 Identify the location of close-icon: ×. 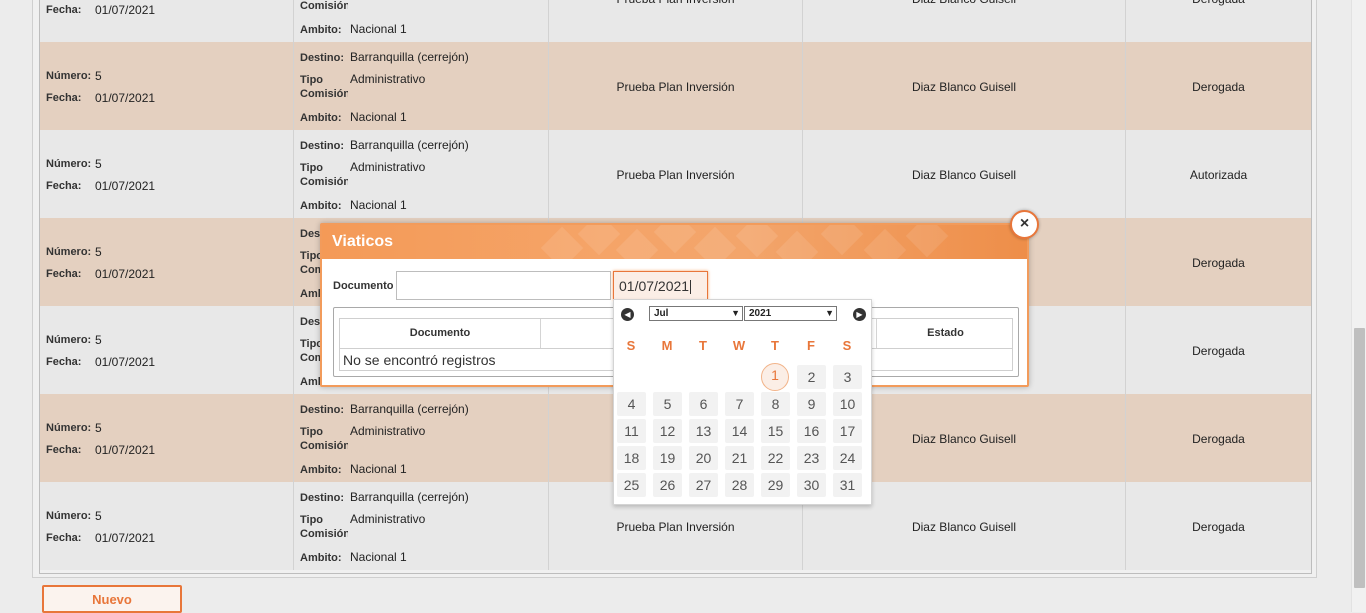
(1024, 223).